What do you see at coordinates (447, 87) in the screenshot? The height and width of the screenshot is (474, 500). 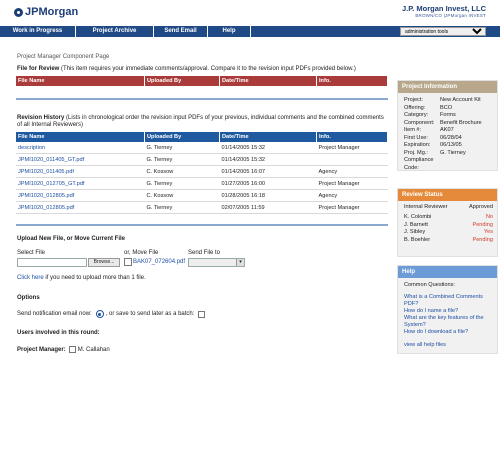 I see `project-info-title: Project Information` at bounding box center [447, 87].